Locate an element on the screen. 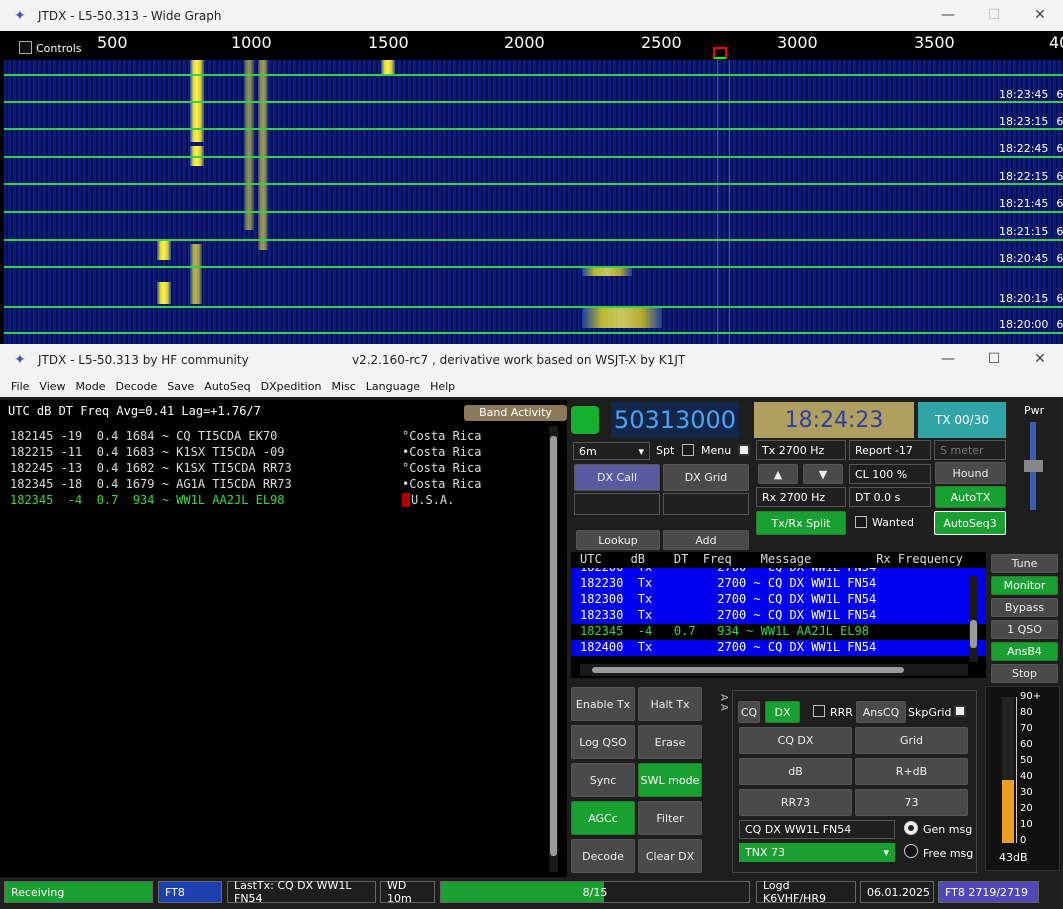  bypass-button: Bypass is located at coordinates (1024, 607).